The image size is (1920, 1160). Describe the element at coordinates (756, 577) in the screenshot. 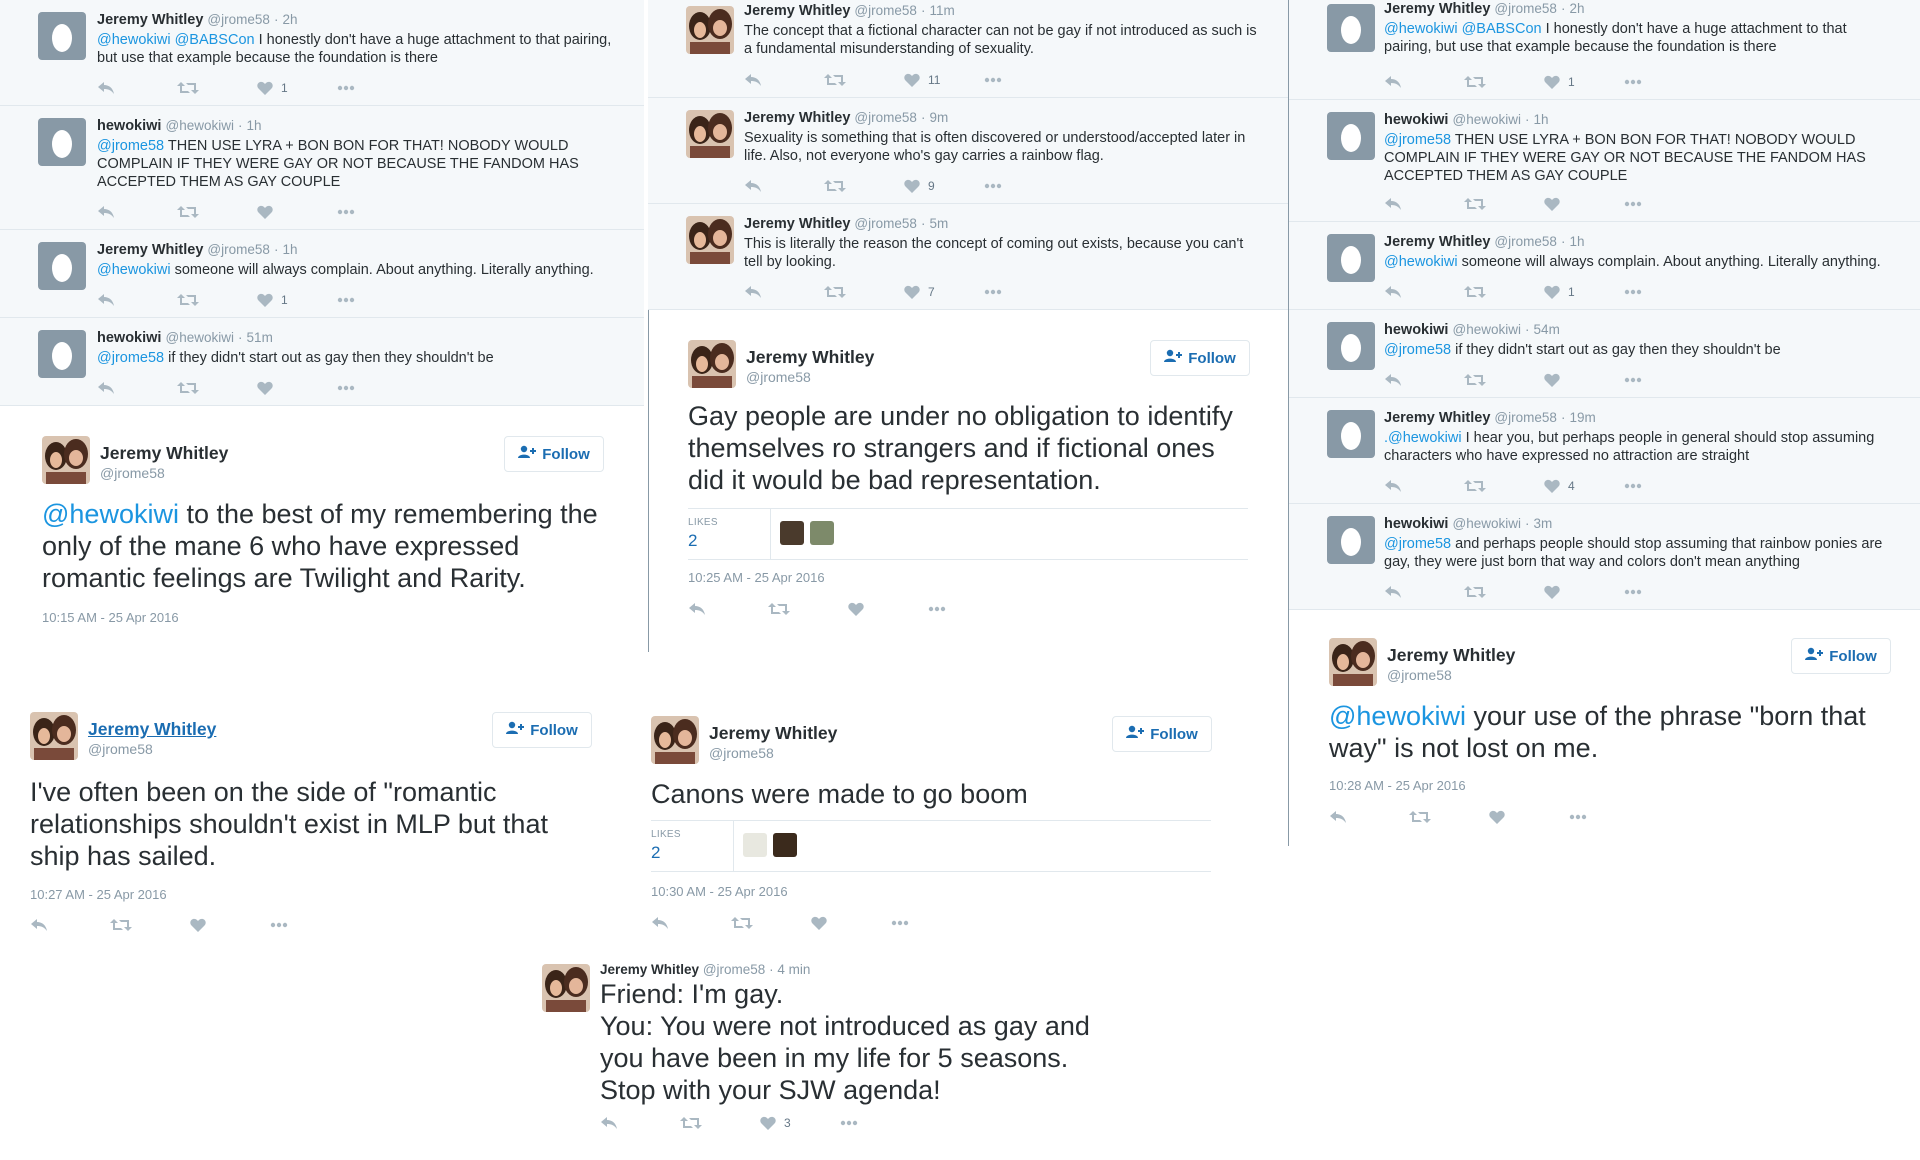

I see `tweet-timestamp: 10:25 AM - 25 Apr 2016` at that location.